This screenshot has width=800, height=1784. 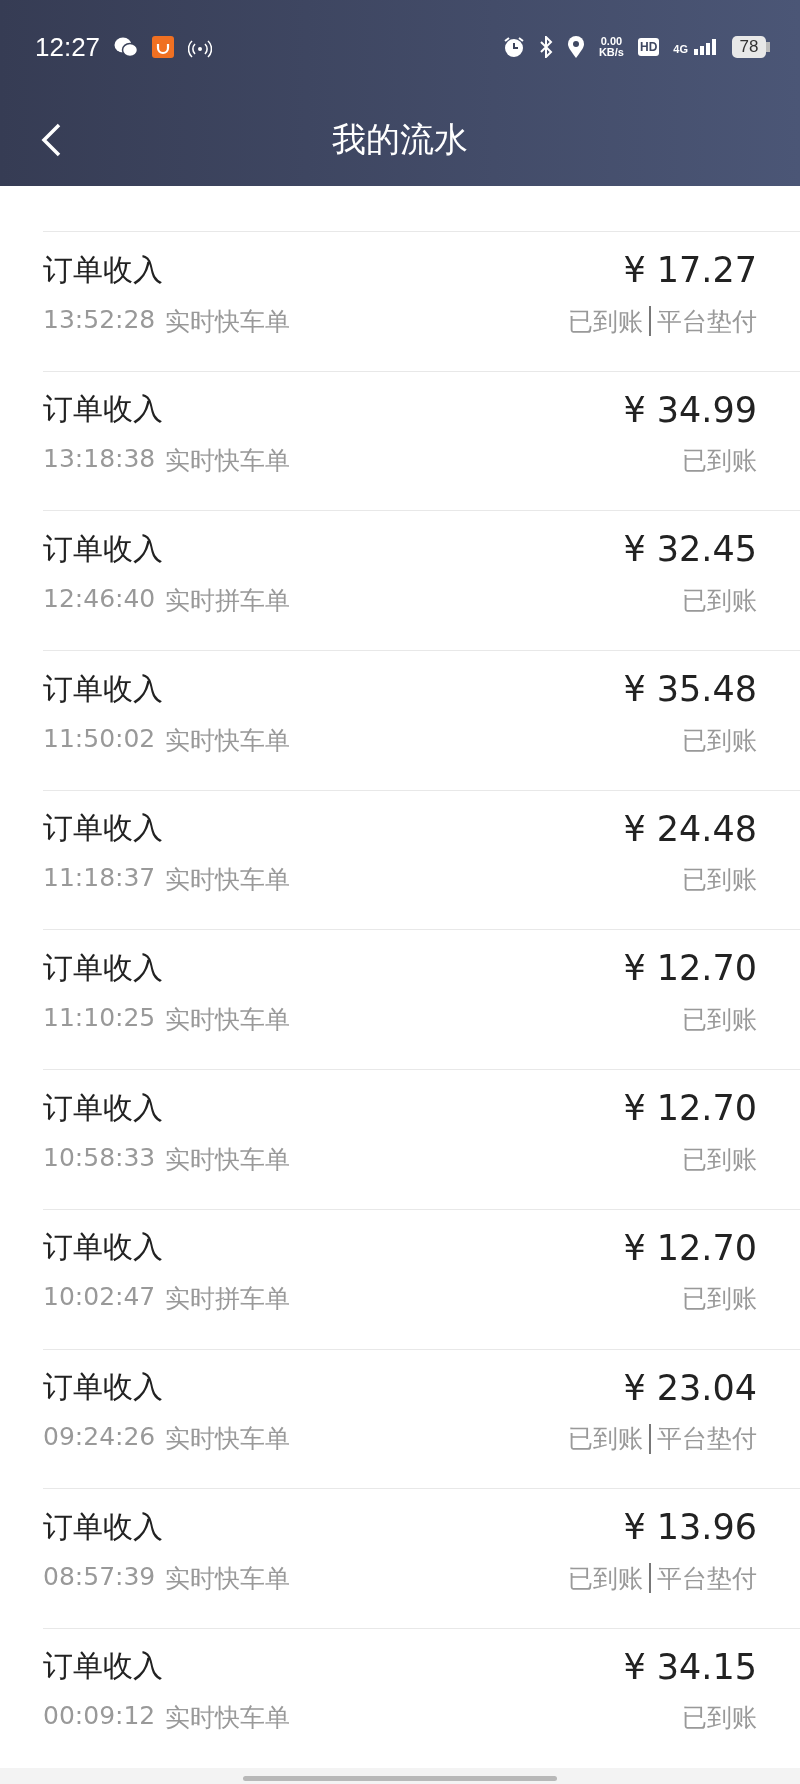 I want to click on battery-level: 78, so click(x=749, y=47).